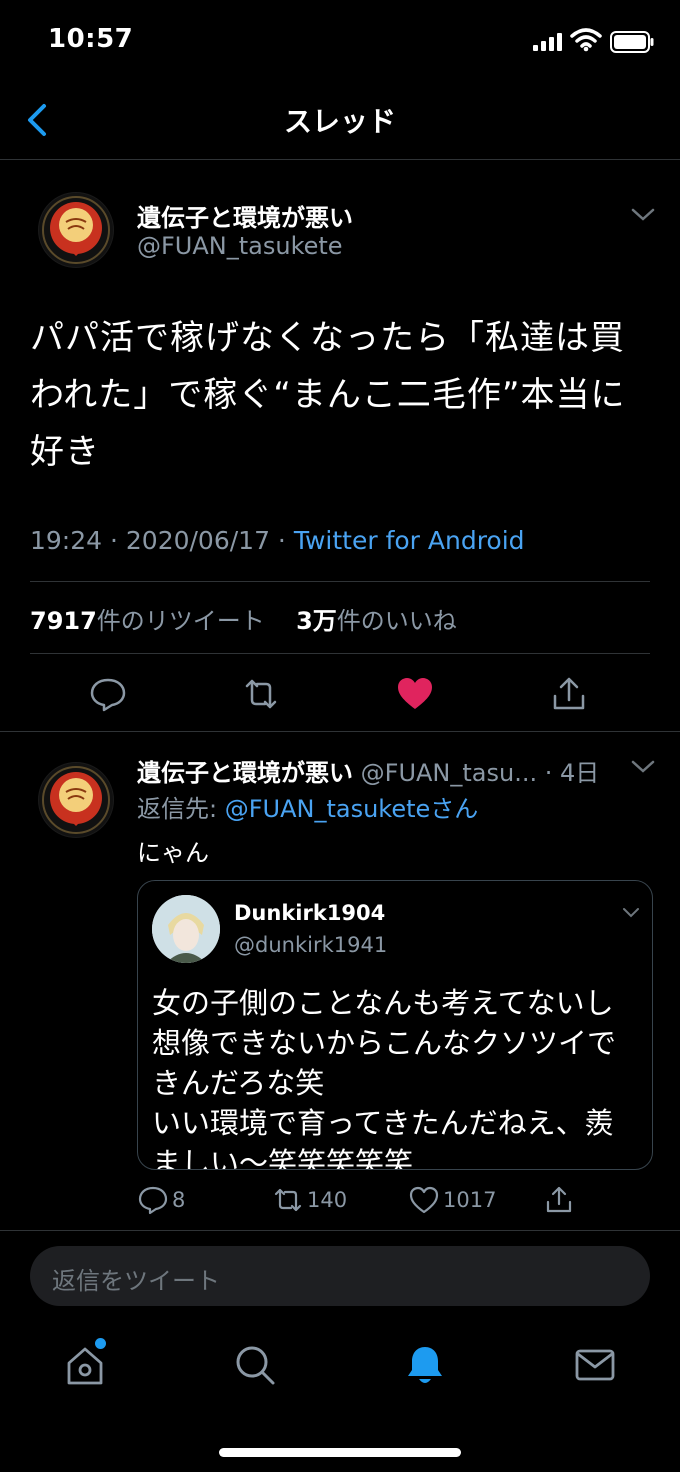 This screenshot has height=1472, width=680. I want to click on home-icon, so click(85, 1365).